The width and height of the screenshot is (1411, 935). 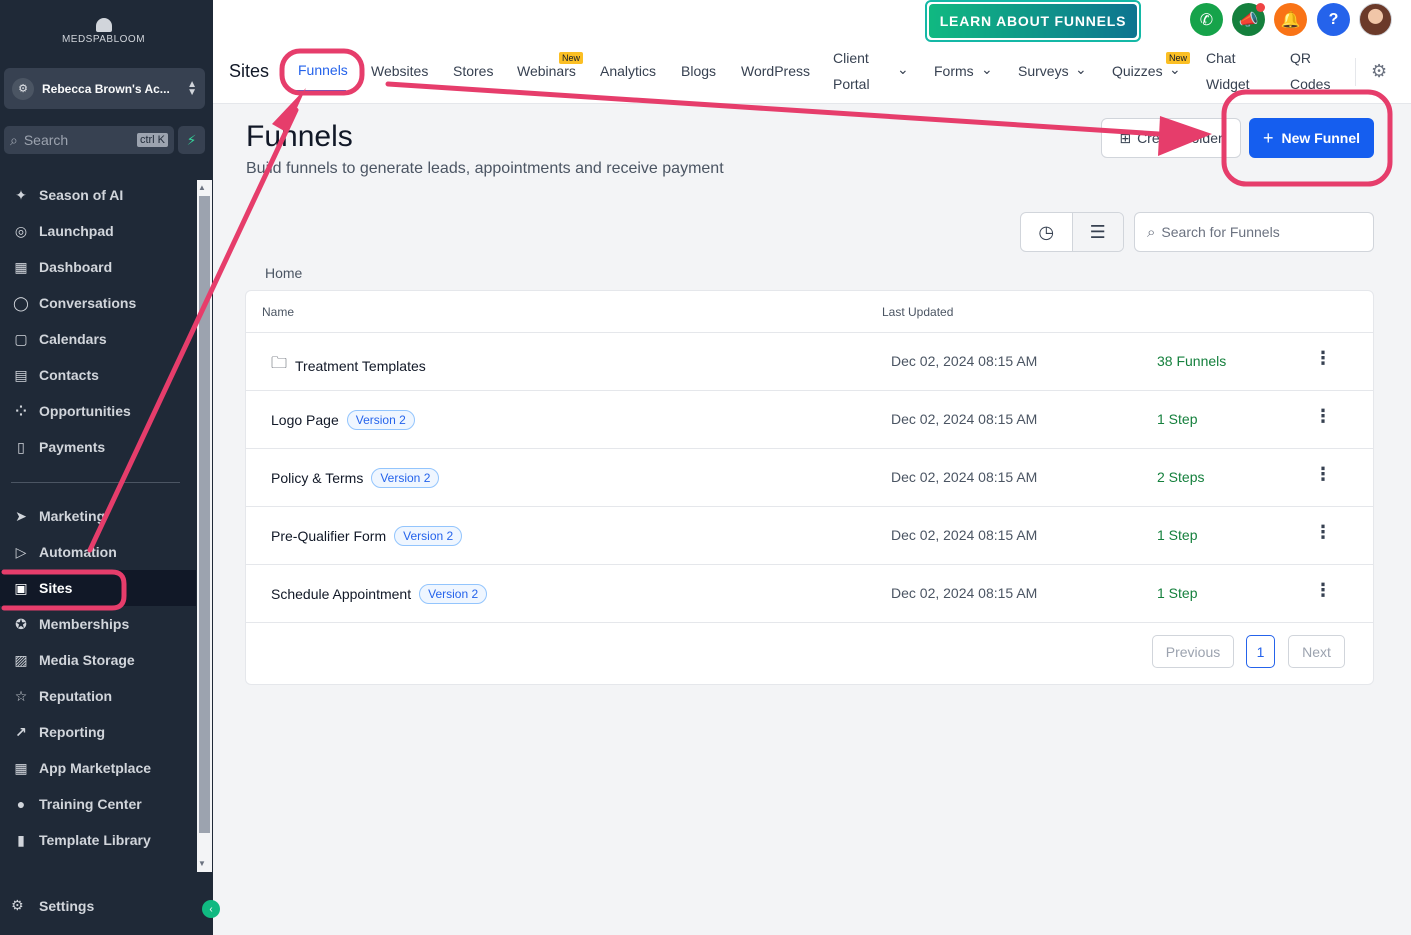 What do you see at coordinates (98, 588) in the screenshot?
I see `sidebar-item-sites: ▣ Sites` at bounding box center [98, 588].